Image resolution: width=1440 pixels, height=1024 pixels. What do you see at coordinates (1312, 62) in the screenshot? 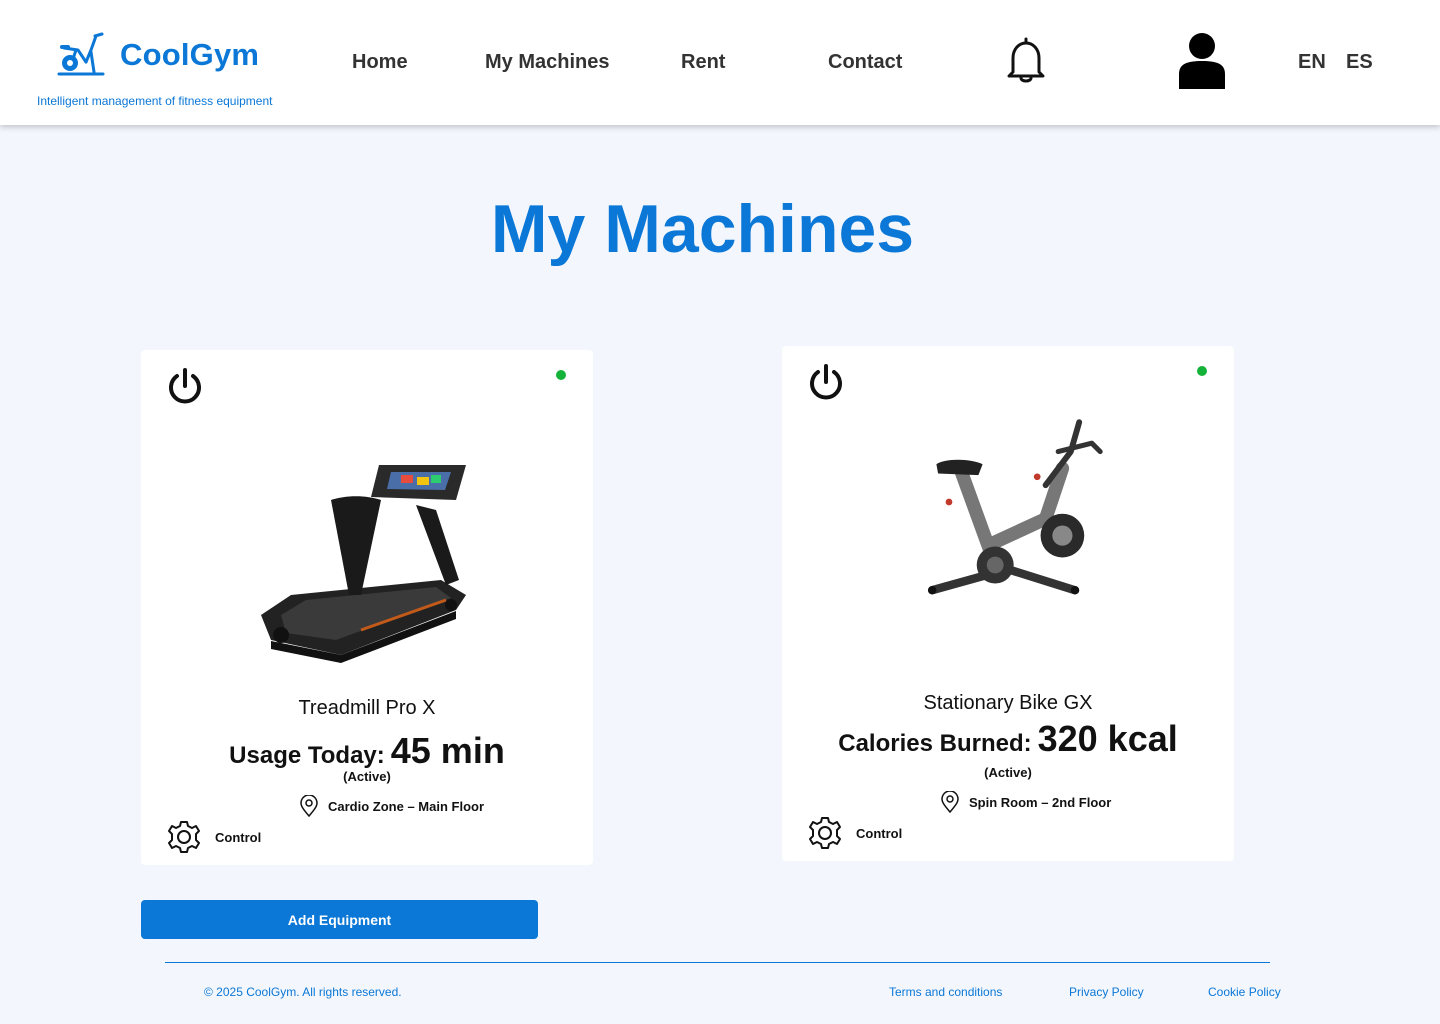
I see `lang-en: EN` at bounding box center [1312, 62].